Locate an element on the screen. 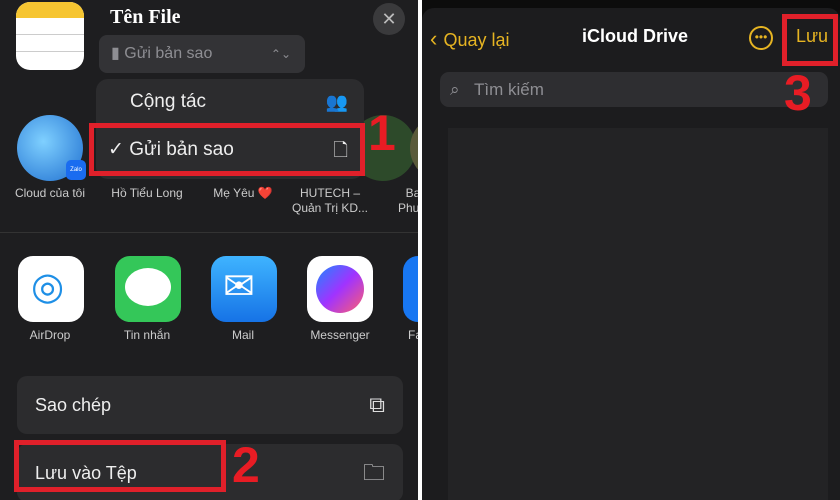 This screenshot has width=840, height=500. zalo-badge: Zalo is located at coordinates (76, 170).